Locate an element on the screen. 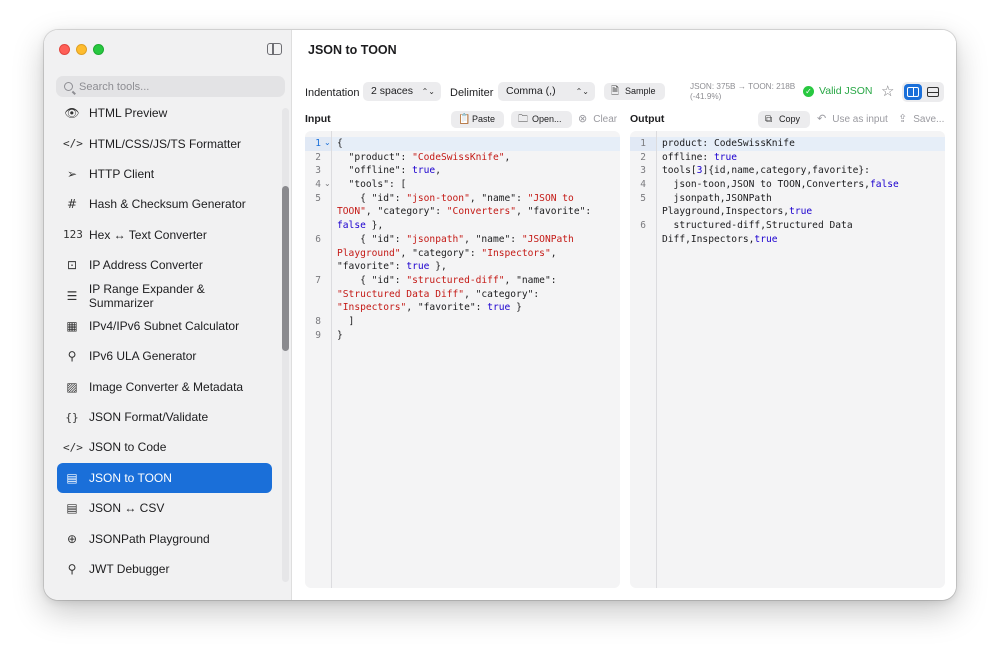 The height and width of the screenshot is (657, 1000). sidebar-item-label: JSON ↔ CSV is located at coordinates (127, 508).